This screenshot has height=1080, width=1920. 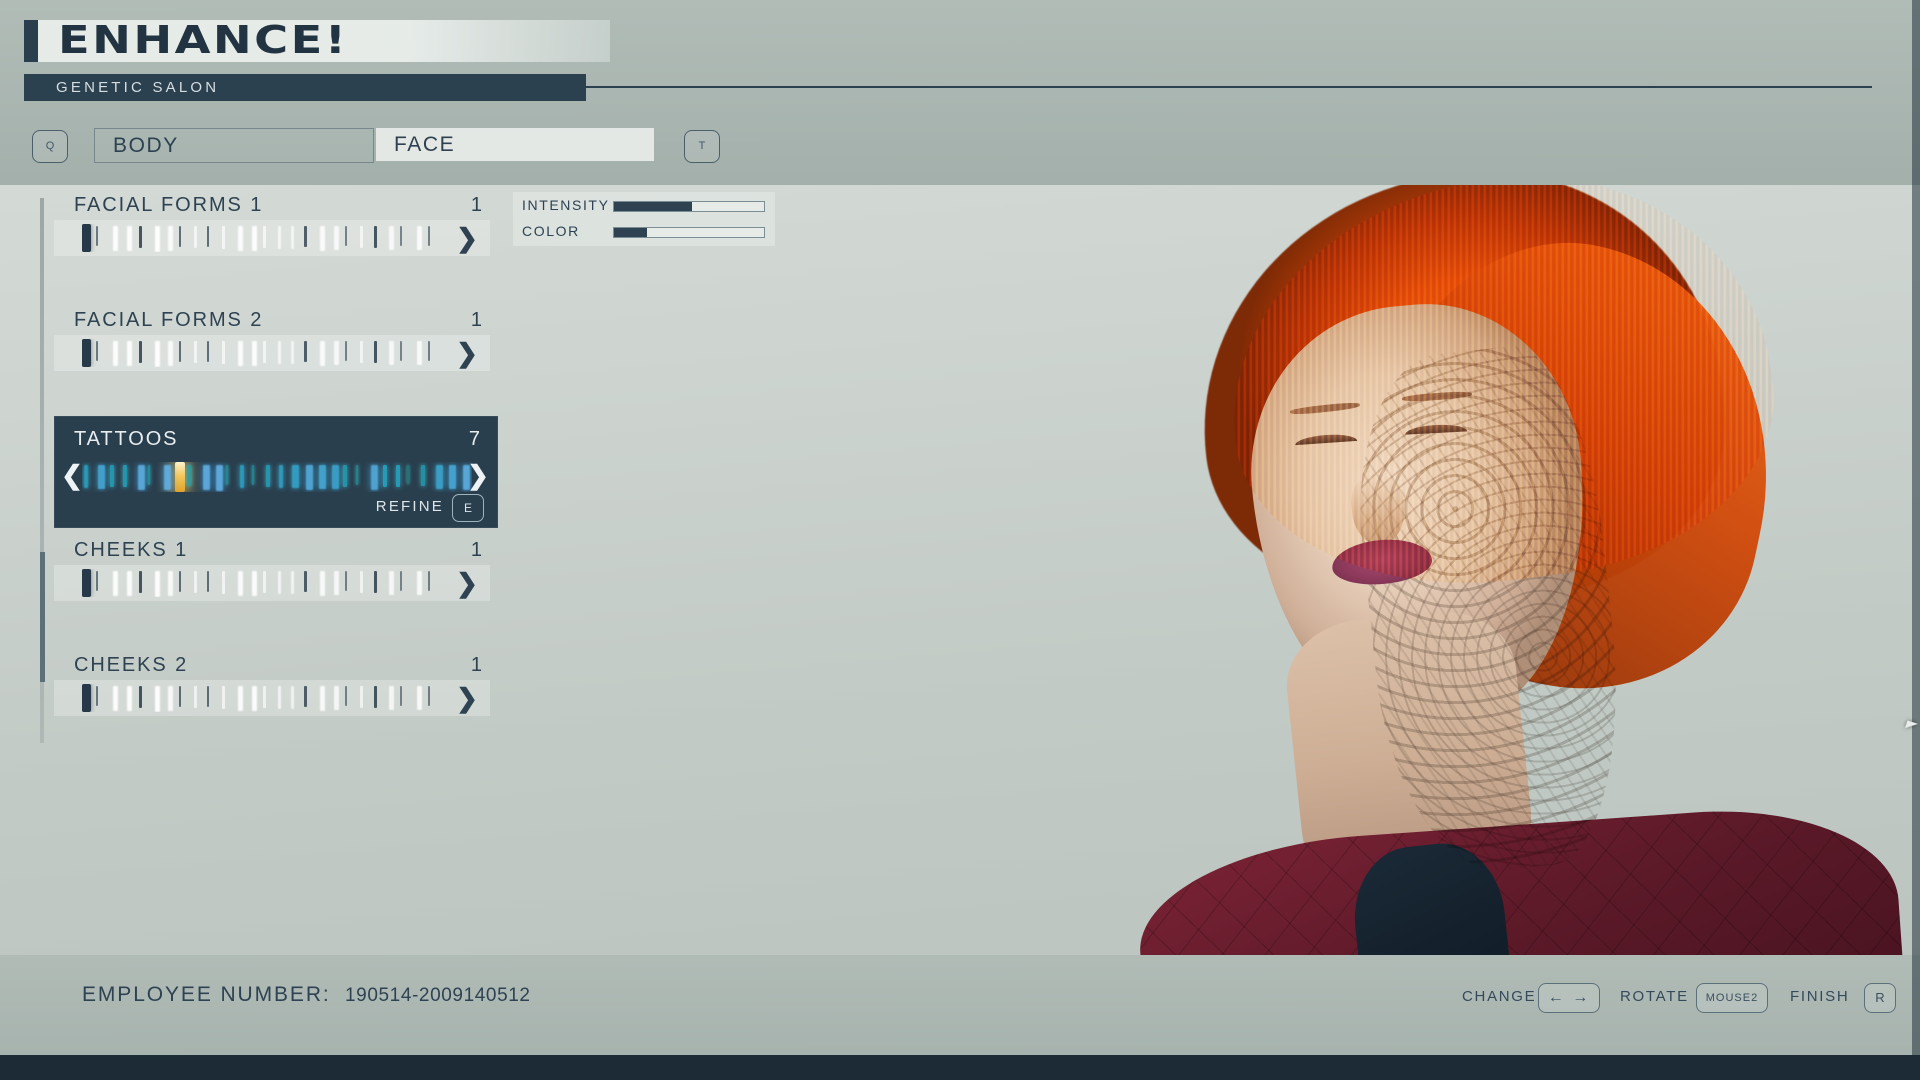 I want to click on slider-row-color: COLOR, so click(x=644, y=231).